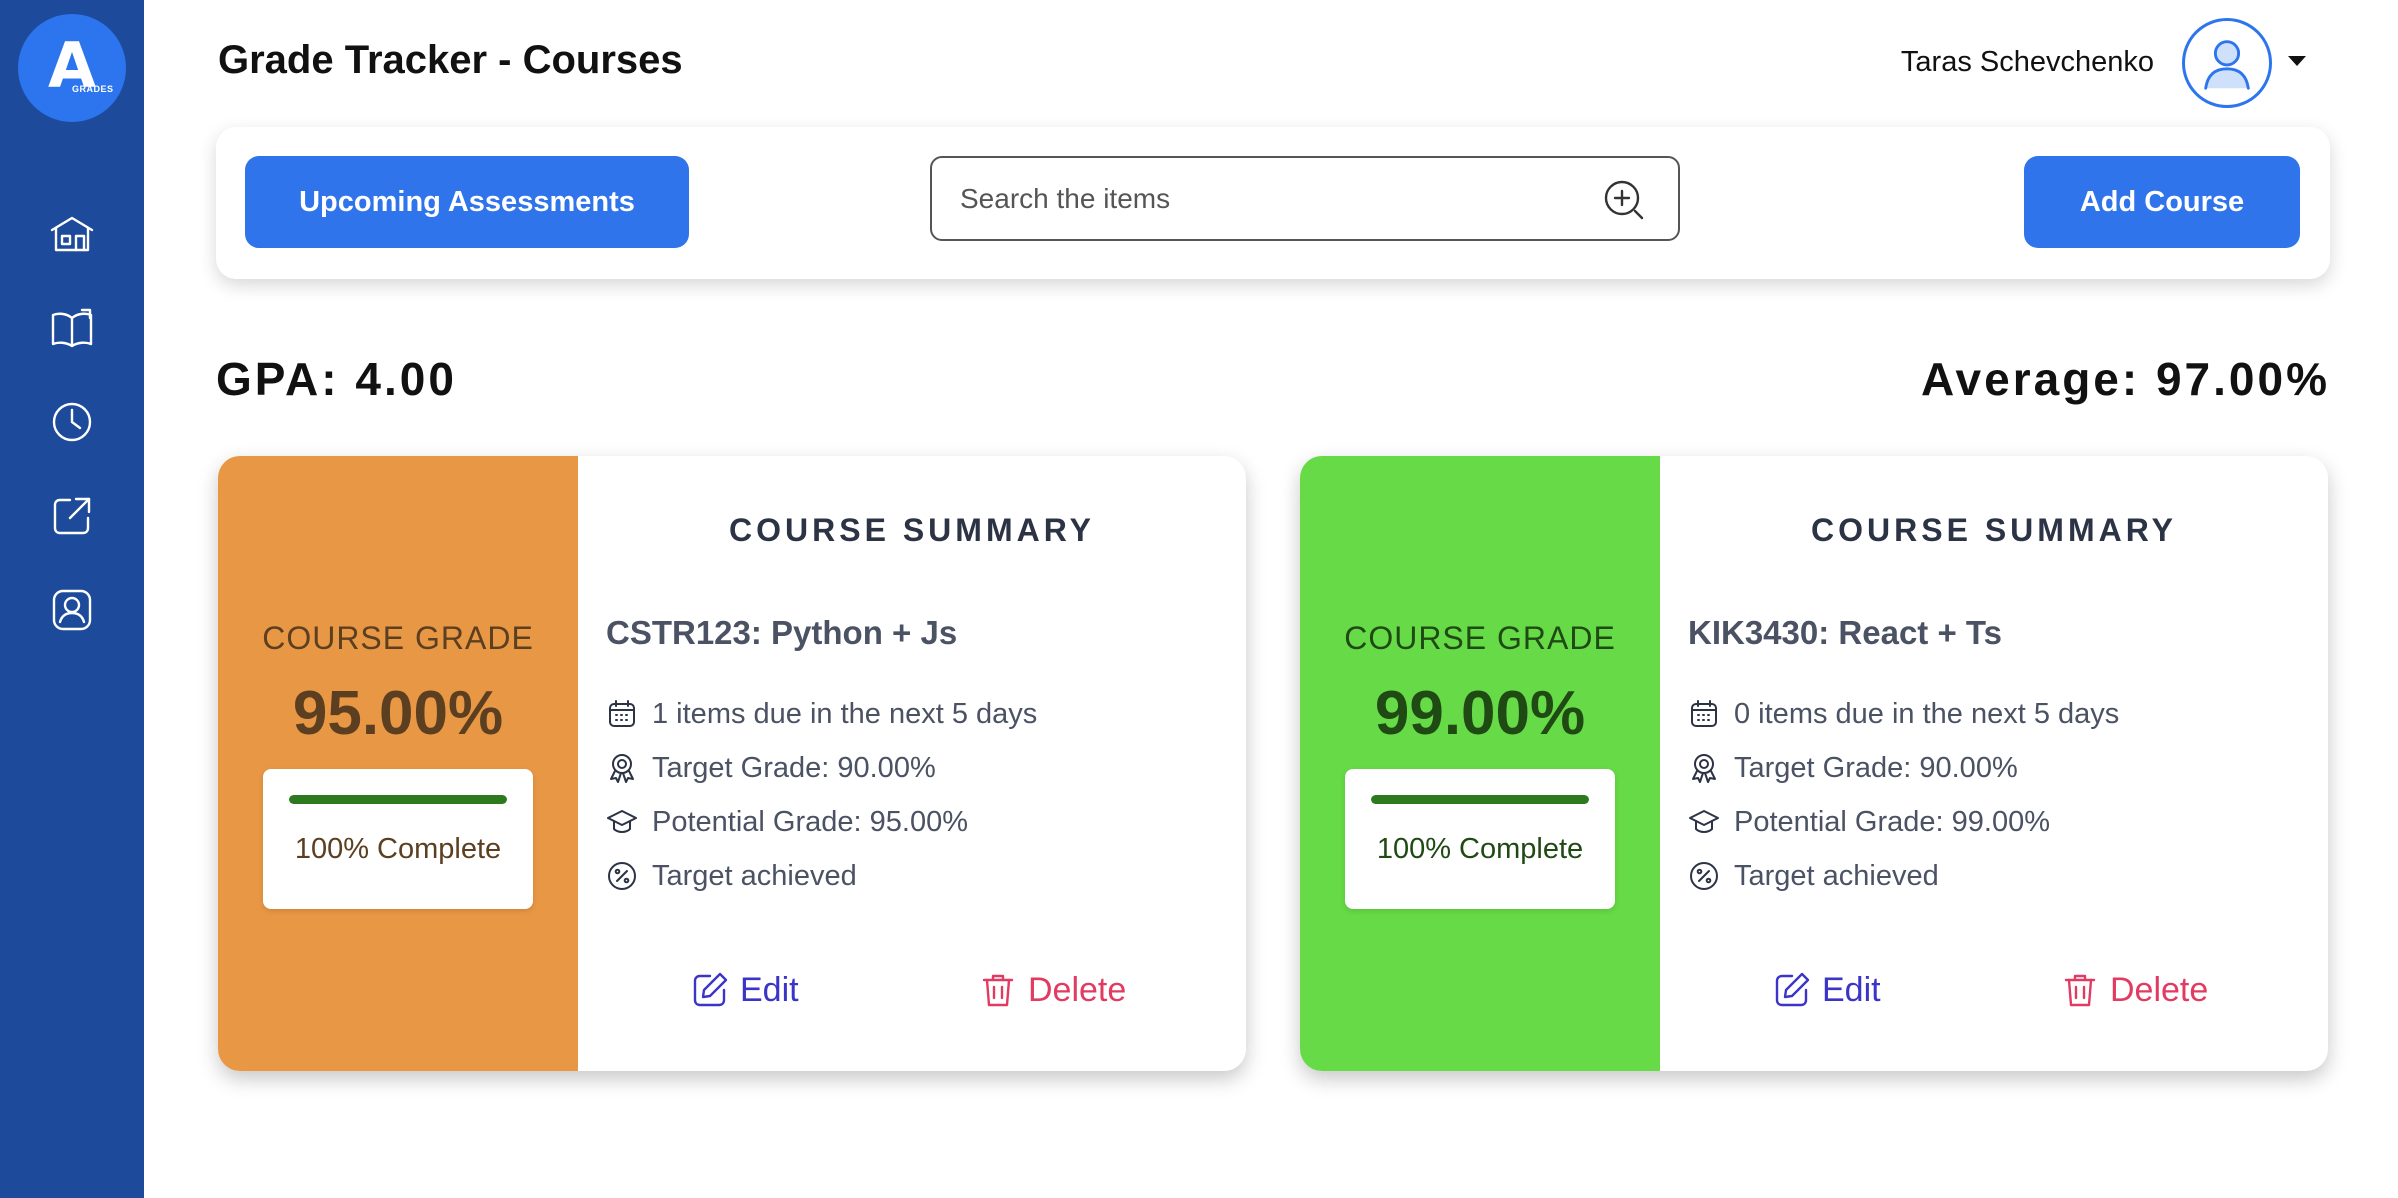 This screenshot has width=2398, height=1198. I want to click on average-value: Average: 97.00%, so click(2125, 379).